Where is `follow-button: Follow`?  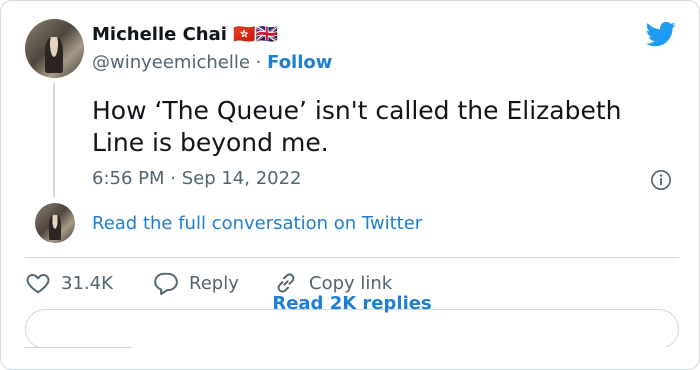
follow-button: Follow is located at coordinates (299, 62).